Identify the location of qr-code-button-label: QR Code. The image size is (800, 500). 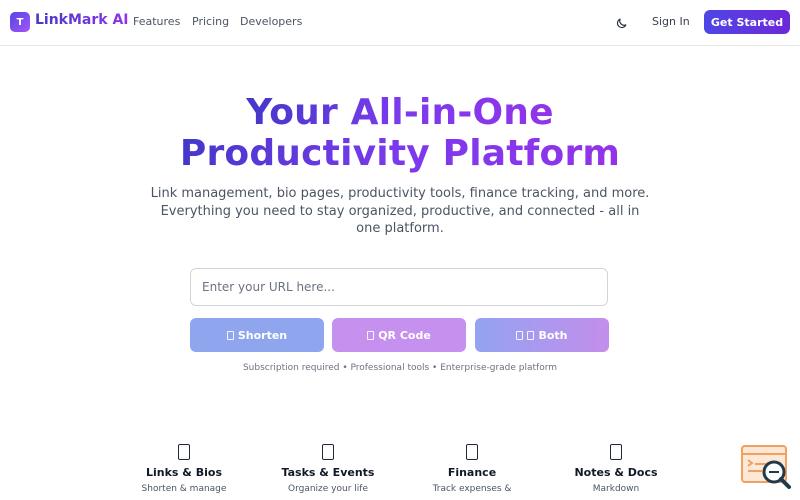
(404, 335).